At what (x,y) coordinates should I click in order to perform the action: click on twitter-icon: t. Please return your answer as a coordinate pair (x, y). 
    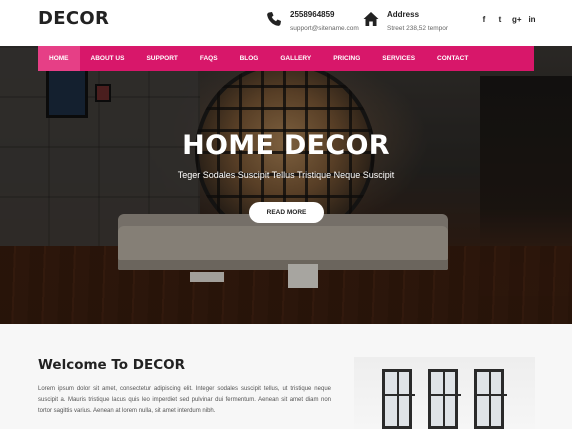
    Looking at the image, I should click on (500, 20).